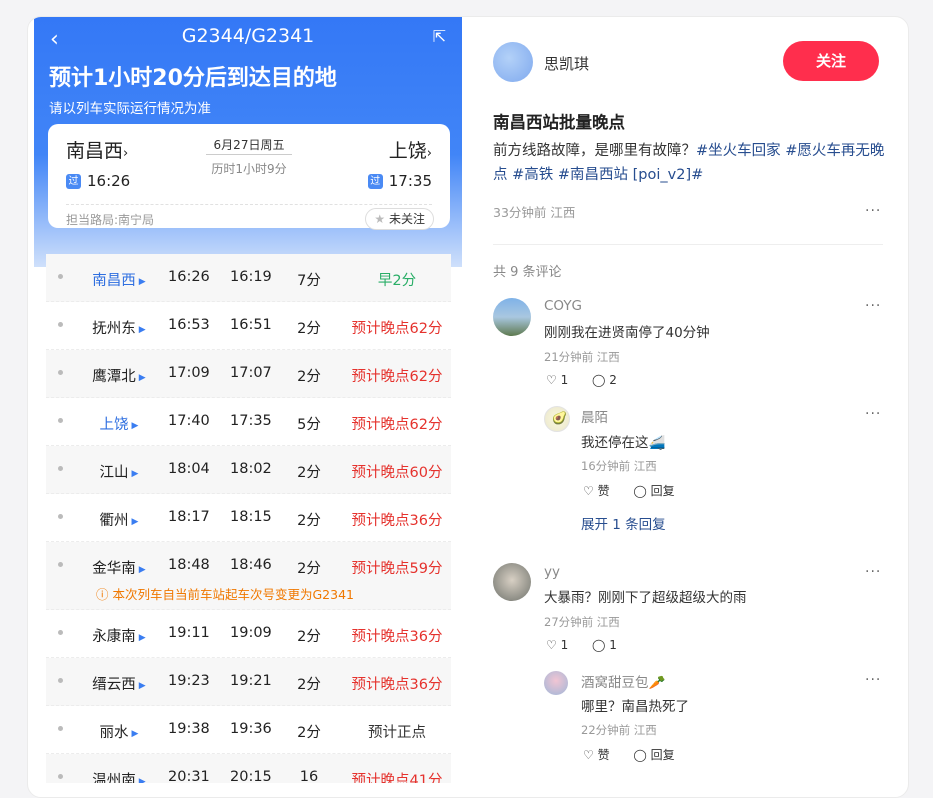 The image size is (933, 798). Describe the element at coordinates (119, 471) in the screenshot. I see `station-name: 江山 ▶` at that location.